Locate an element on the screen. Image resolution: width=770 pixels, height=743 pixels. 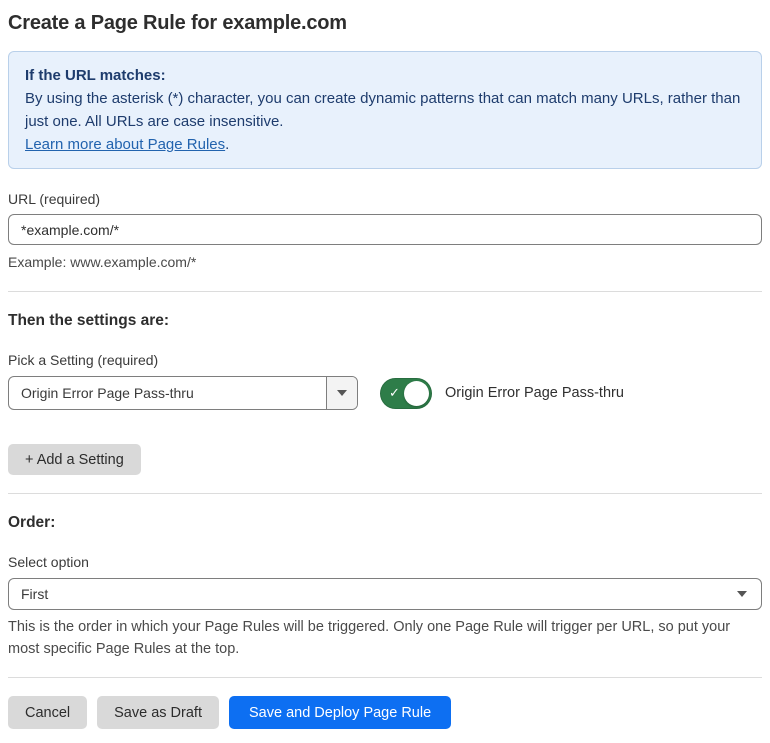
cancel-button: Cancel is located at coordinates (48, 712).